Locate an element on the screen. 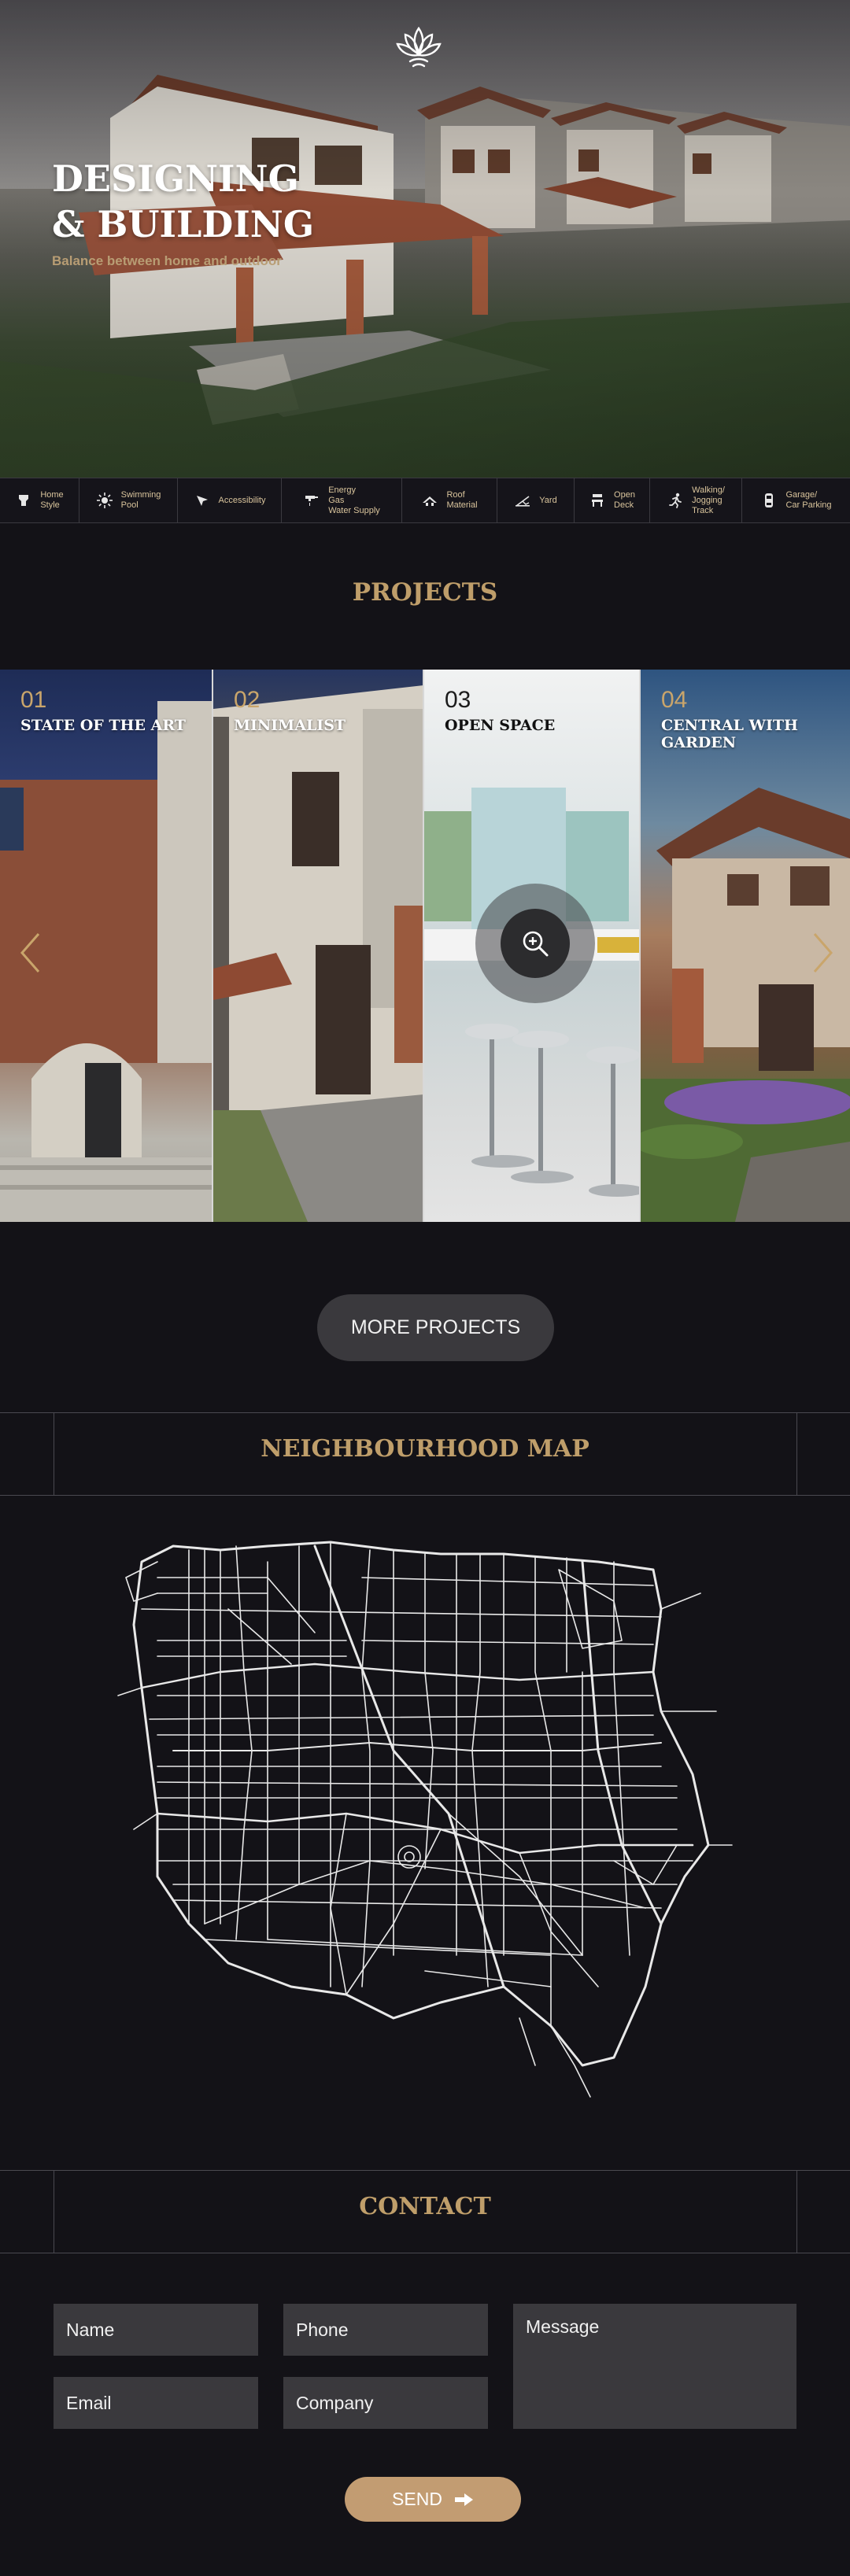  gallery-prev-button is located at coordinates (30, 953).